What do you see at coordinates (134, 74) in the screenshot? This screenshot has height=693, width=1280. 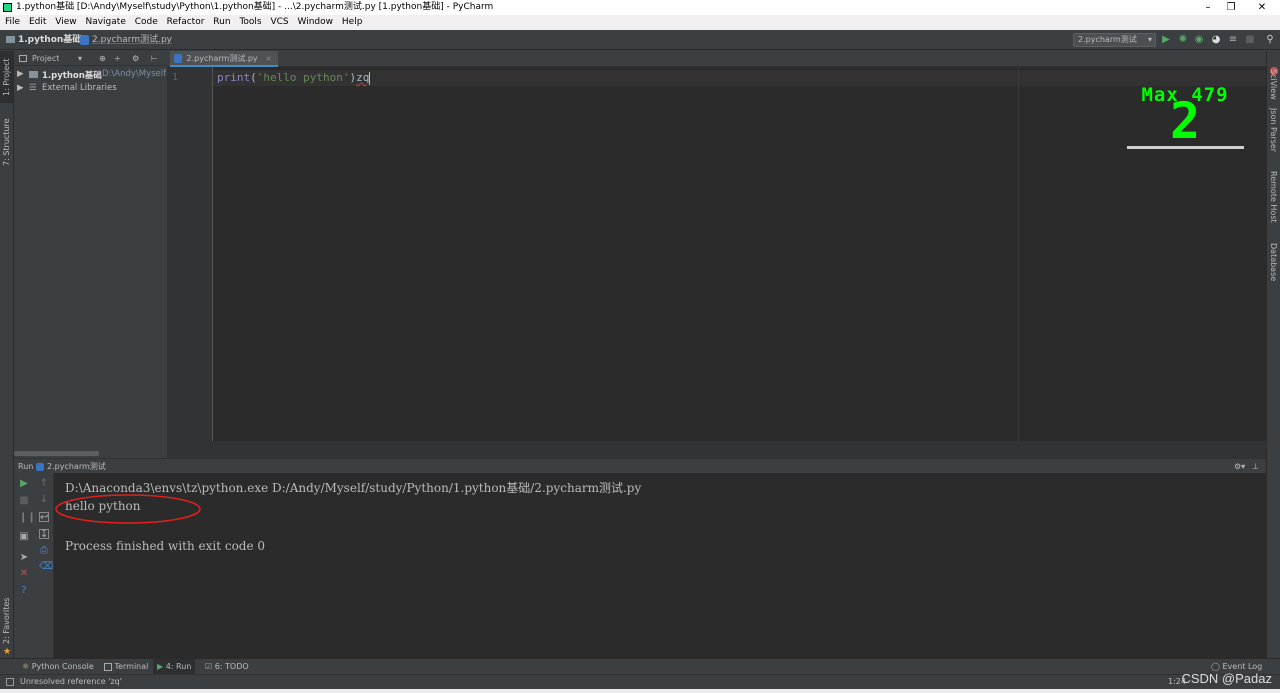 I see `project-root-path: D:\Andy\Myself` at bounding box center [134, 74].